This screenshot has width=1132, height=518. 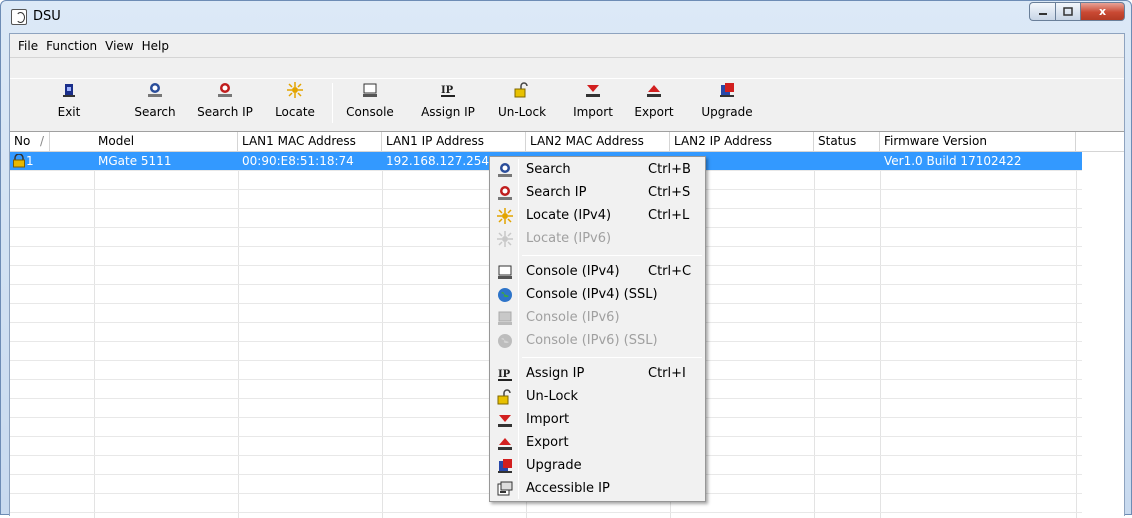 What do you see at coordinates (310, 142) in the screenshot?
I see `col-lan1-mac: LAN1 MAC Address` at bounding box center [310, 142].